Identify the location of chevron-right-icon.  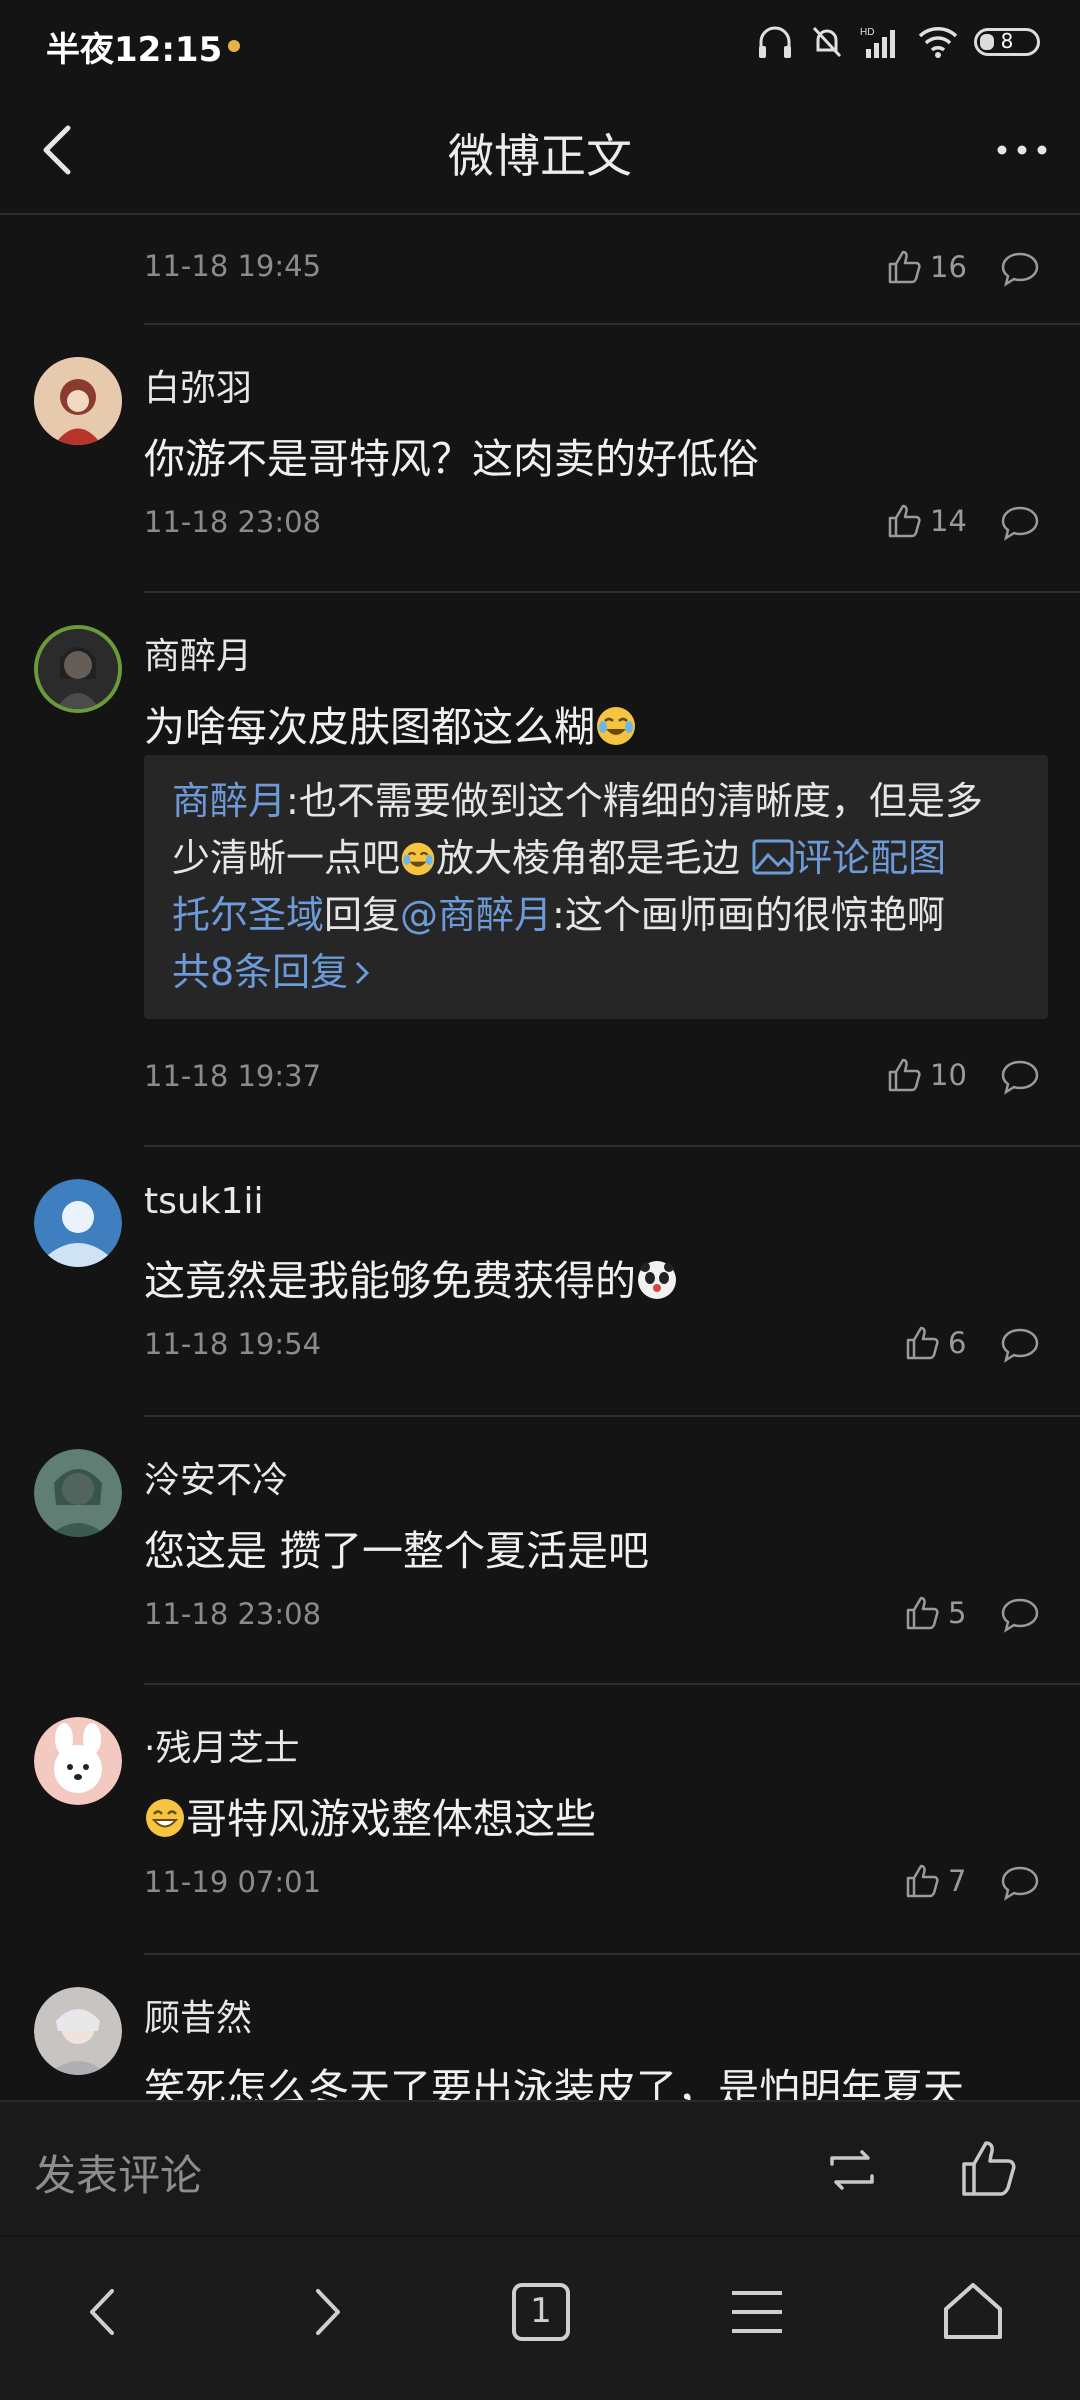
(363, 973).